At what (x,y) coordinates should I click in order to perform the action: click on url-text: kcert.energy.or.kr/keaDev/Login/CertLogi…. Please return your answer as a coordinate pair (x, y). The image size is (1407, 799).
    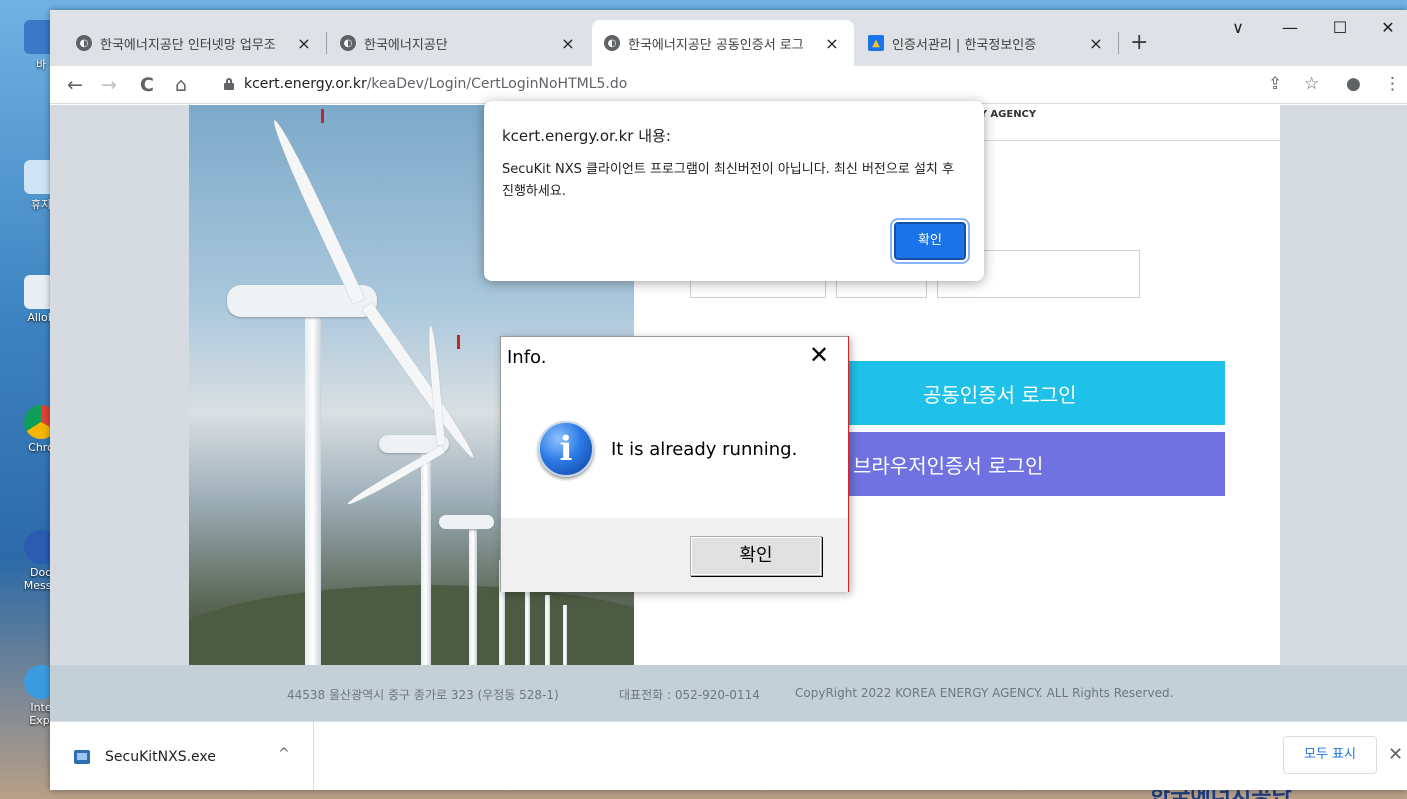
    Looking at the image, I should click on (435, 84).